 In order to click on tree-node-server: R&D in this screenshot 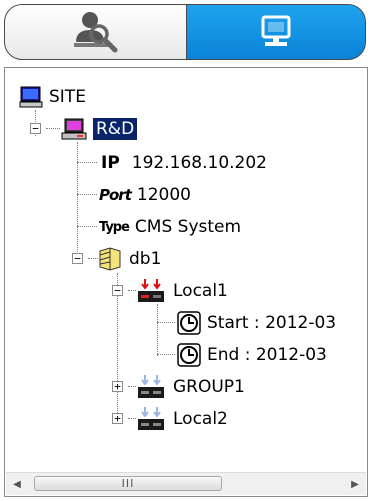, I will do `click(99, 129)`.